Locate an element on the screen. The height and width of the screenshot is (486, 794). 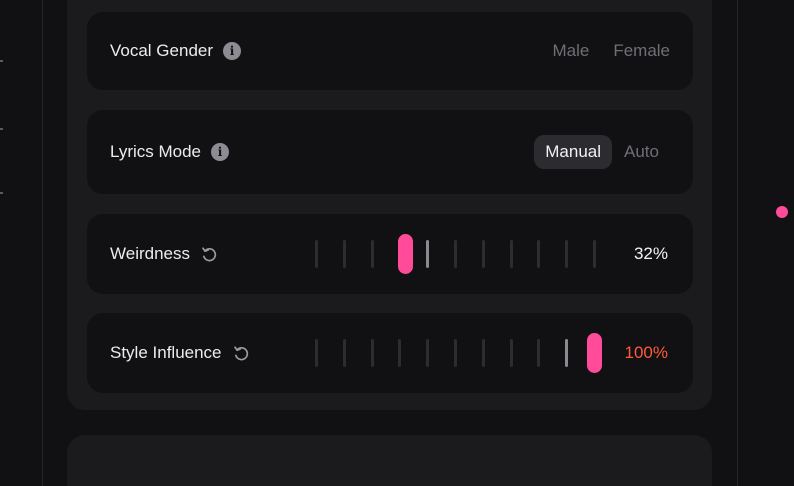
vocal-gender-female-option: Female is located at coordinates (632, 51).